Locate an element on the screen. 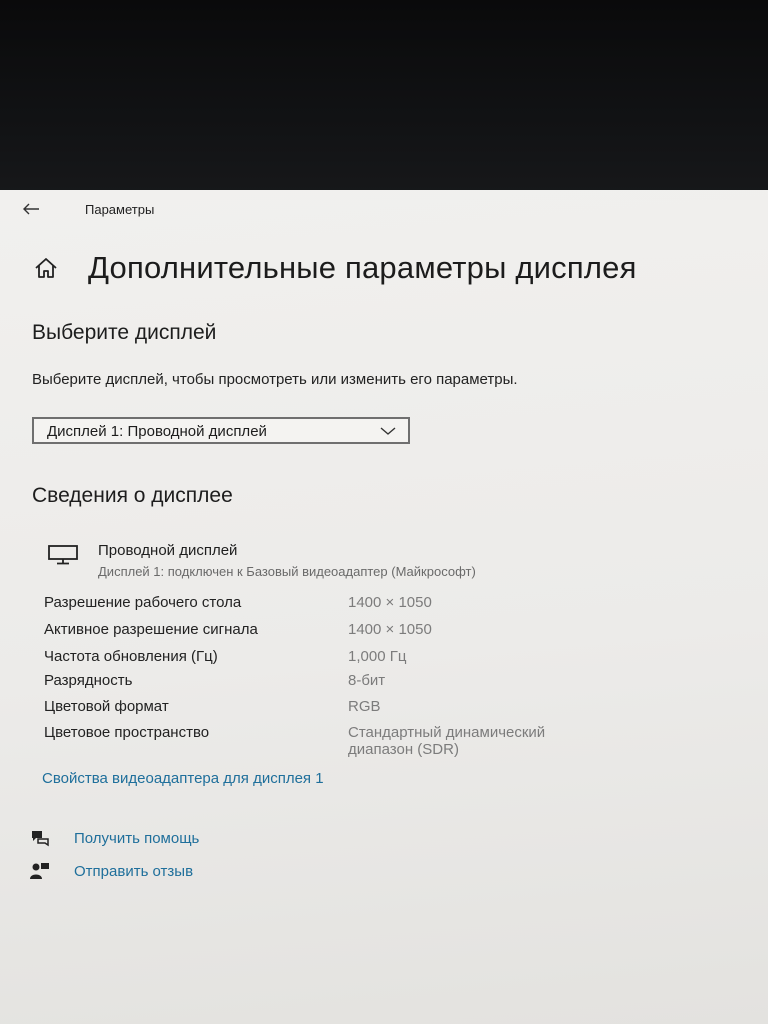 Image resolution: width=768 pixels, height=1024 pixels. info-row-desktop-resolution: Разрешение рабочего стола 1400 × 1050 is located at coordinates (344, 605).